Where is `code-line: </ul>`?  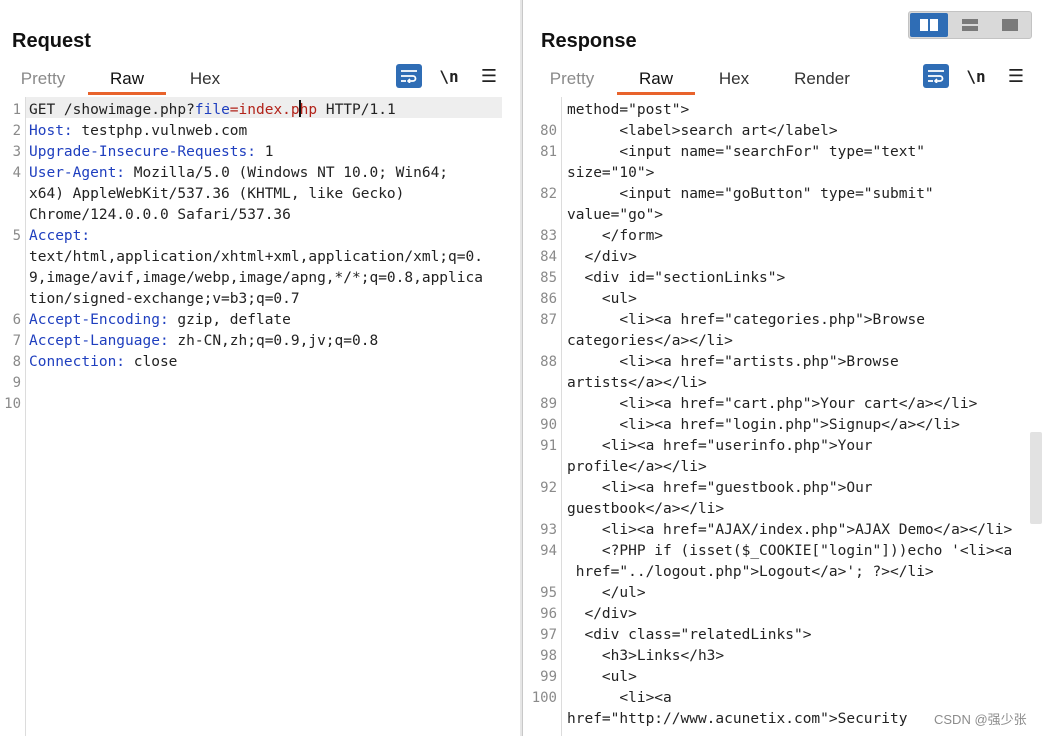
code-line: </ul> is located at coordinates (606, 593).